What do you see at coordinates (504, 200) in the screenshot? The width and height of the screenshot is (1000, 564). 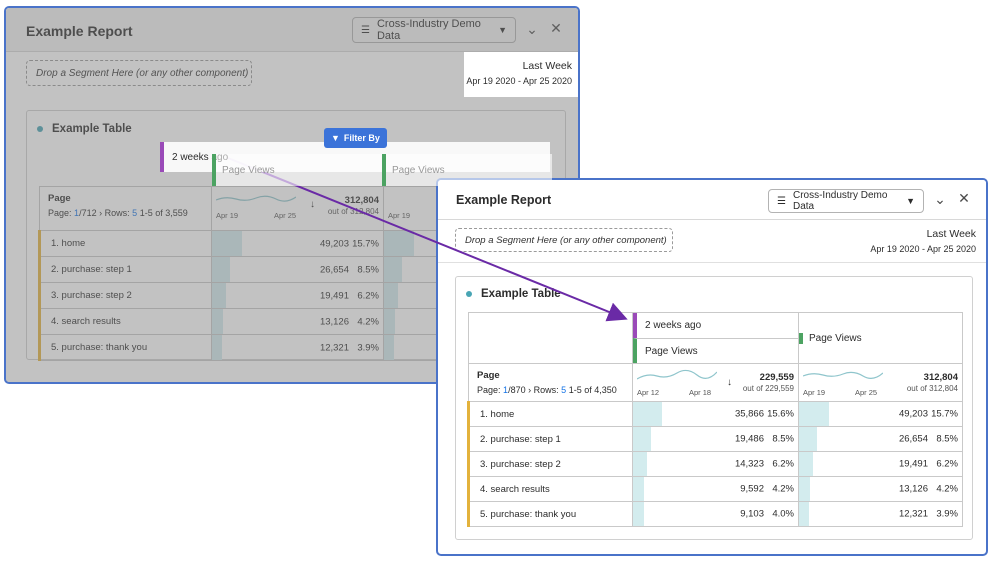 I see `front-panel-title: Example Report` at bounding box center [504, 200].